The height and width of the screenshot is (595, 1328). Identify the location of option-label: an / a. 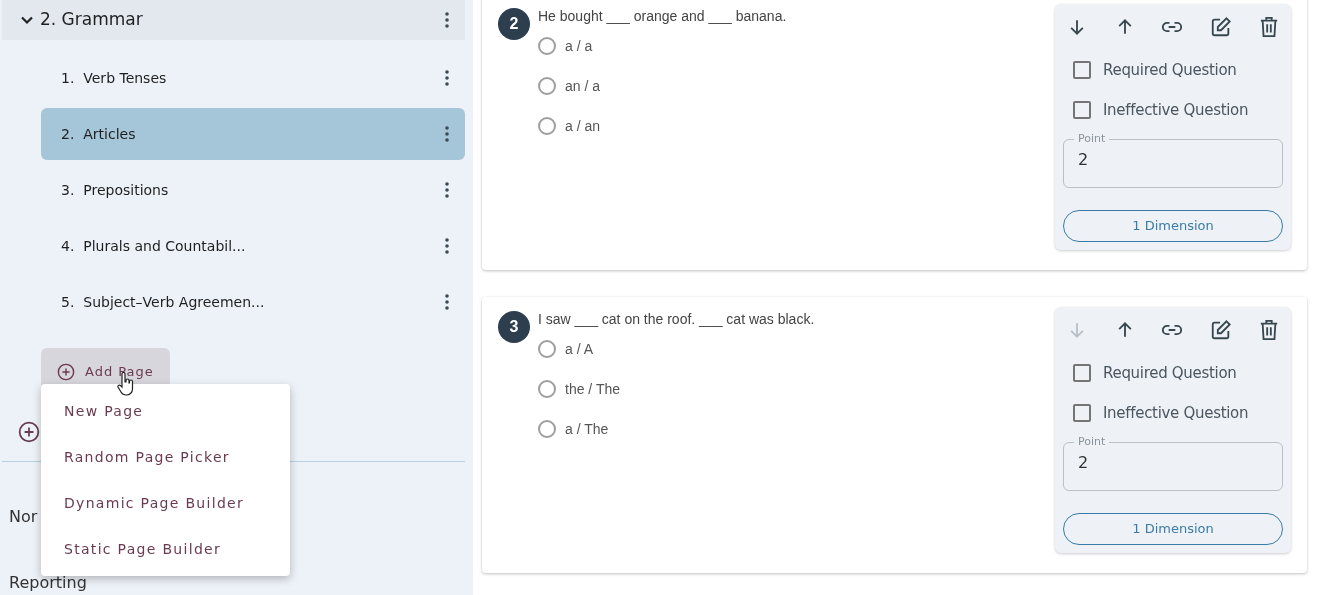
(583, 86).